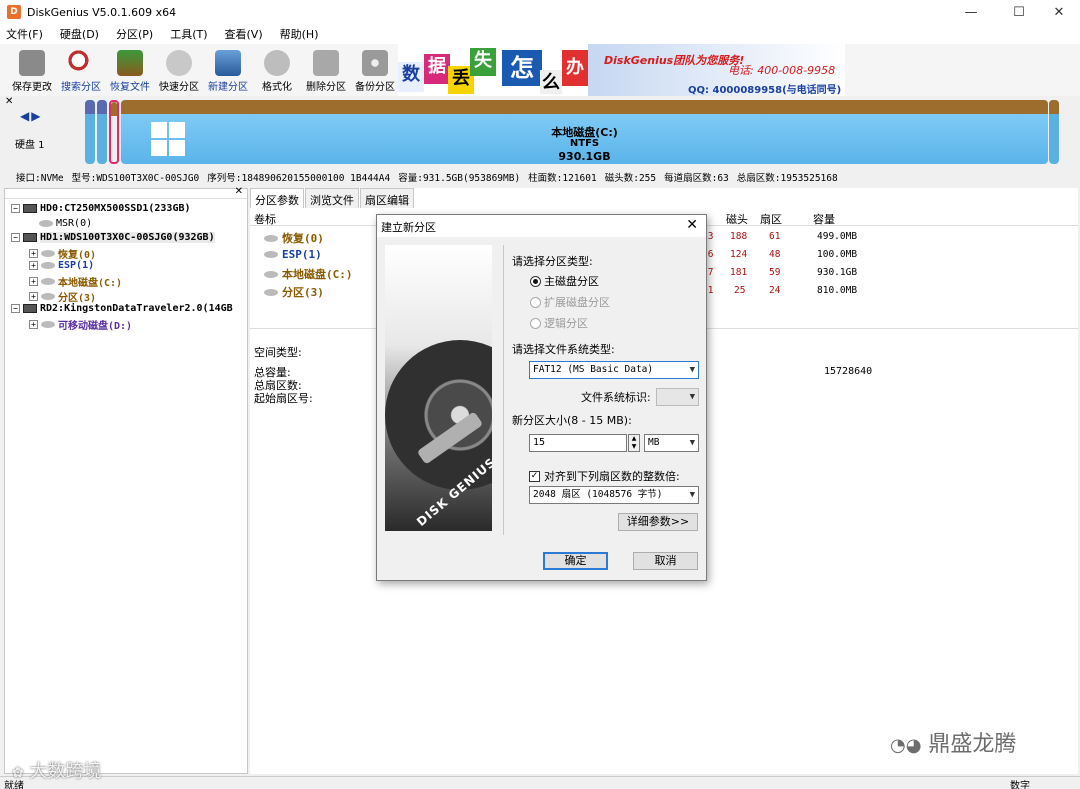 The height and width of the screenshot is (789, 1080). What do you see at coordinates (244, 34) in the screenshot?
I see `menu-view: 查看(V)` at bounding box center [244, 34].